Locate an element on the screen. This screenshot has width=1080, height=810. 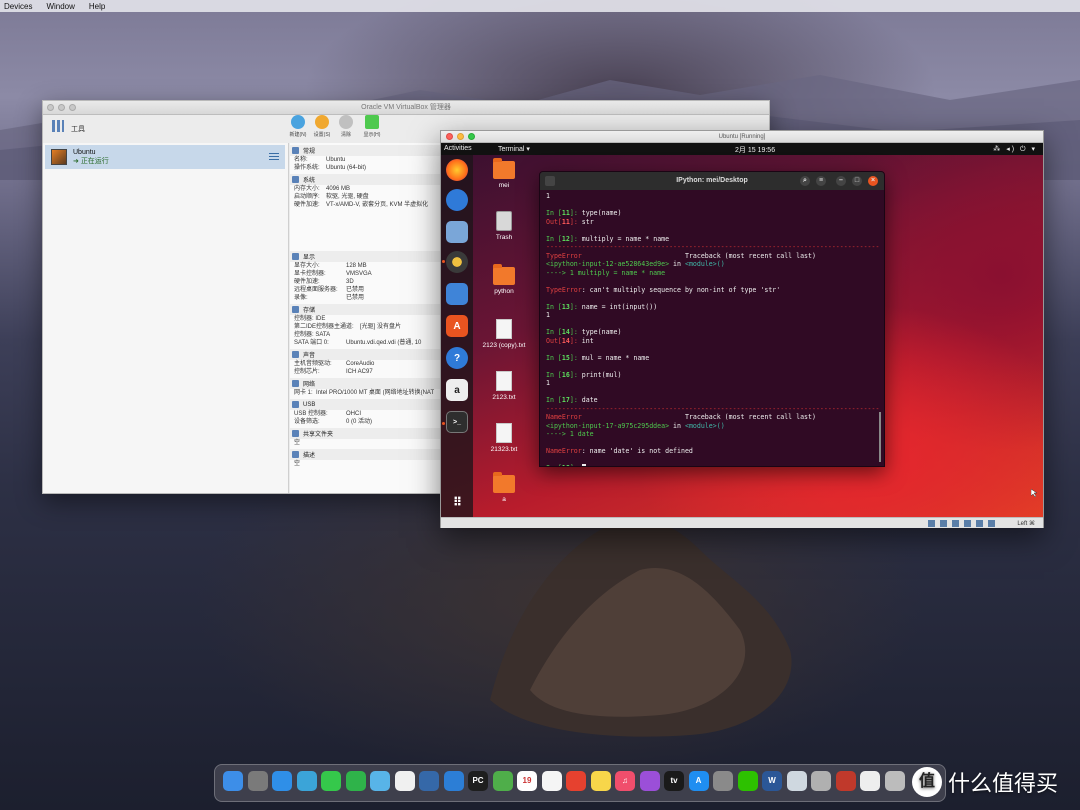
dock-notes-icon is located at coordinates (600, 781).